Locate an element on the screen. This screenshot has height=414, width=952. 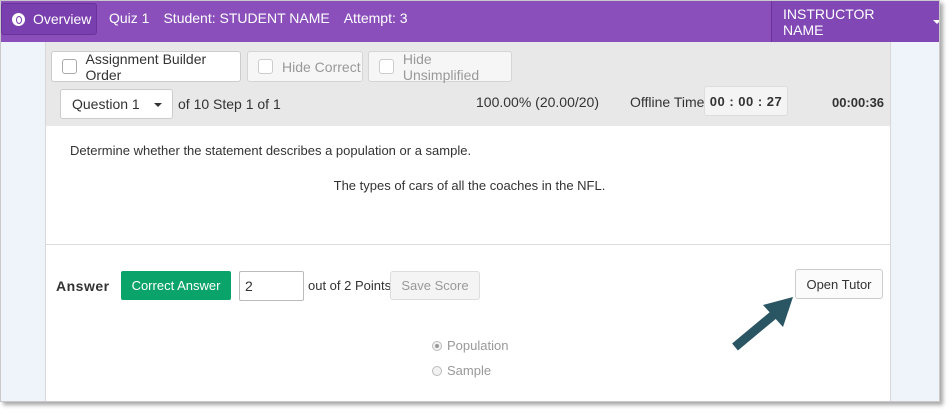
points-out-of: out of 2 Points is located at coordinates (350, 285).